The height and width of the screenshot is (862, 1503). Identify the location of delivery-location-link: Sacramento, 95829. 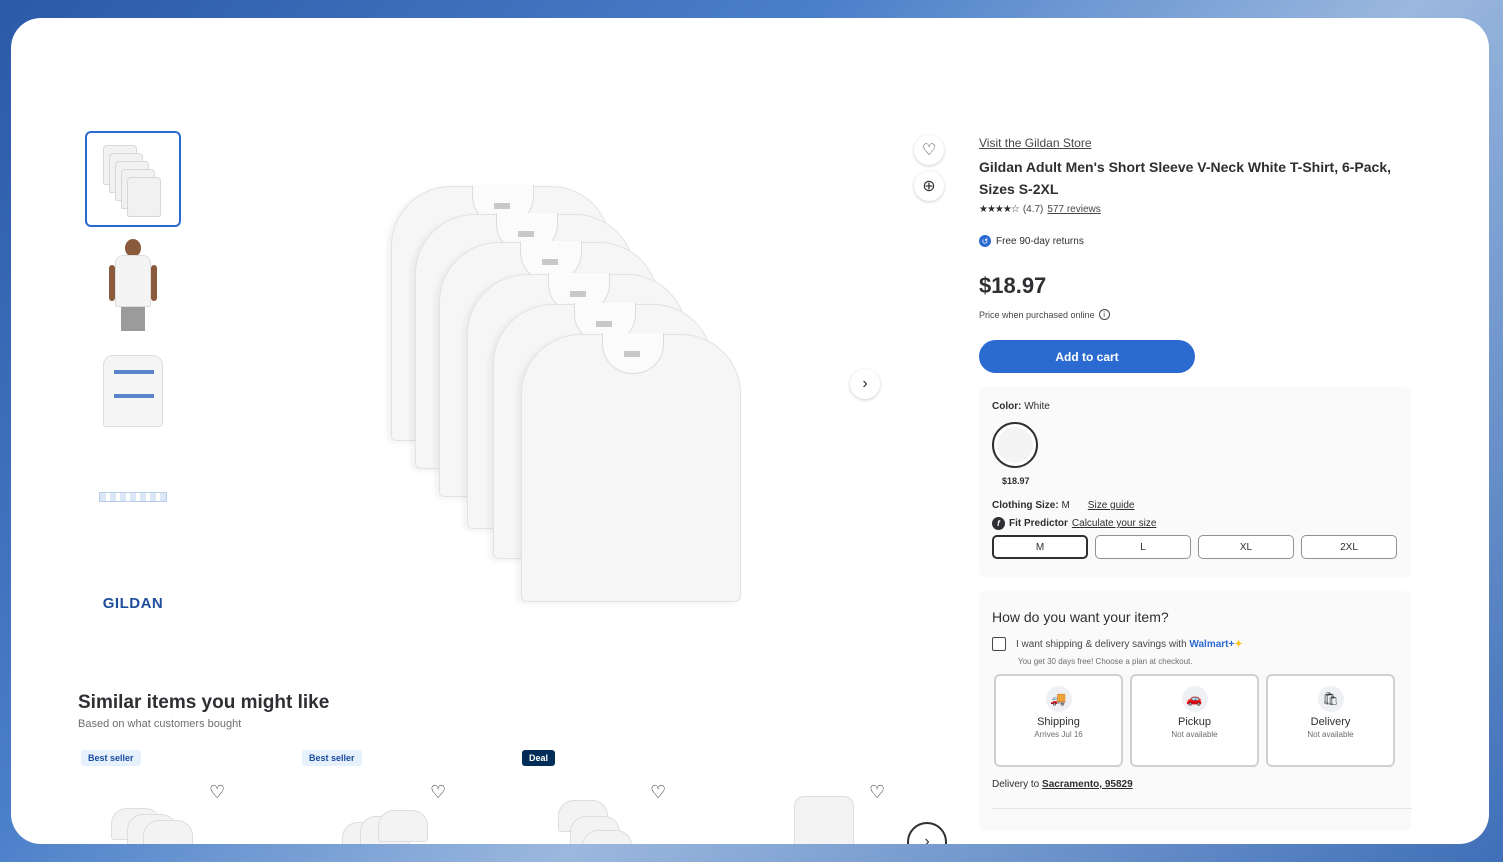
(1087, 784).